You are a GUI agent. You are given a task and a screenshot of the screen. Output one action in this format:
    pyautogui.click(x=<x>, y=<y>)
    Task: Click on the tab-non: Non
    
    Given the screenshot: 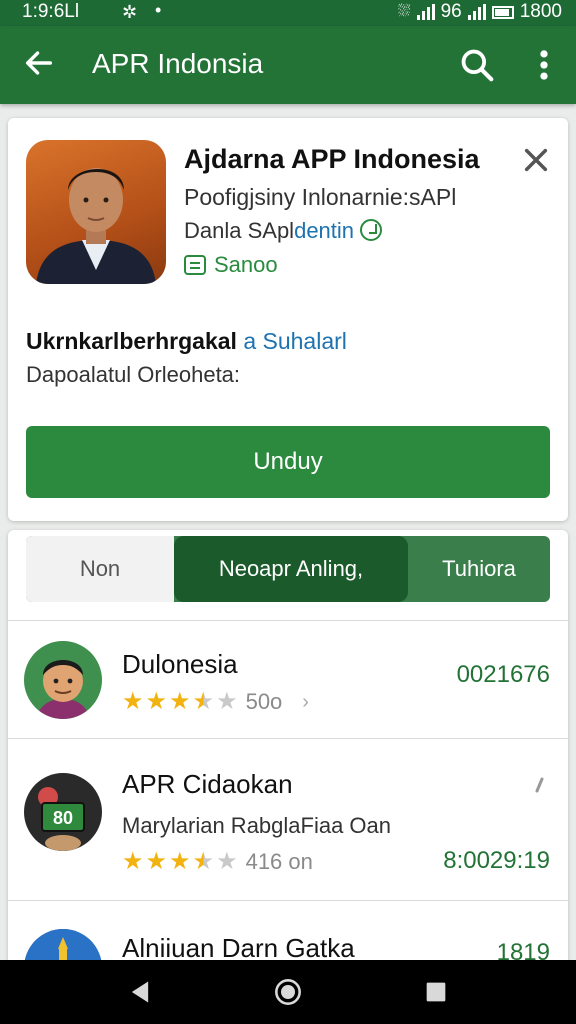 What is the action you would take?
    pyautogui.click(x=100, y=569)
    